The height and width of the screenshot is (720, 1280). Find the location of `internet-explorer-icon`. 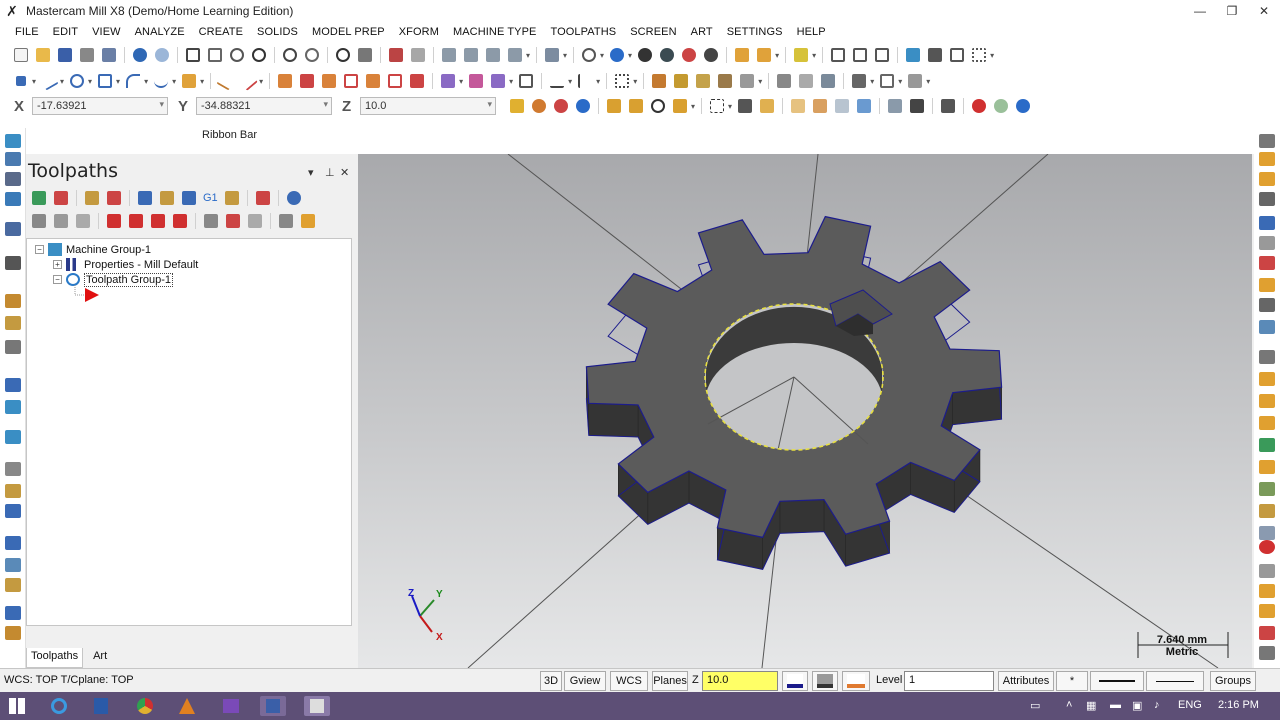

internet-explorer-icon is located at coordinates (59, 706).